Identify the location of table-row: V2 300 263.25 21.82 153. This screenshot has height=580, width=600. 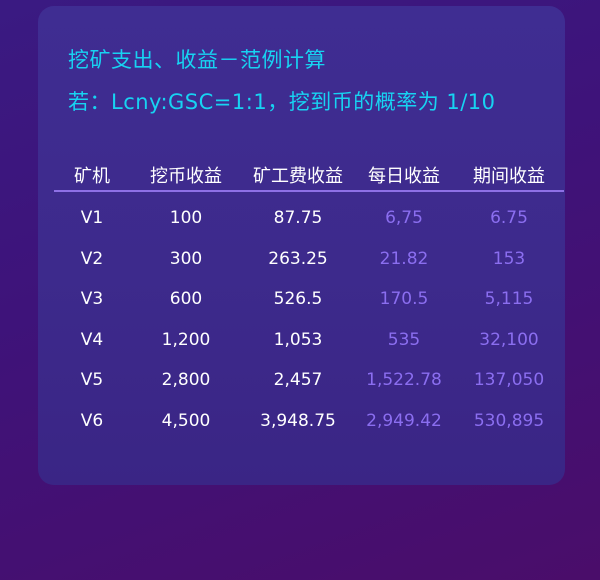
(309, 259).